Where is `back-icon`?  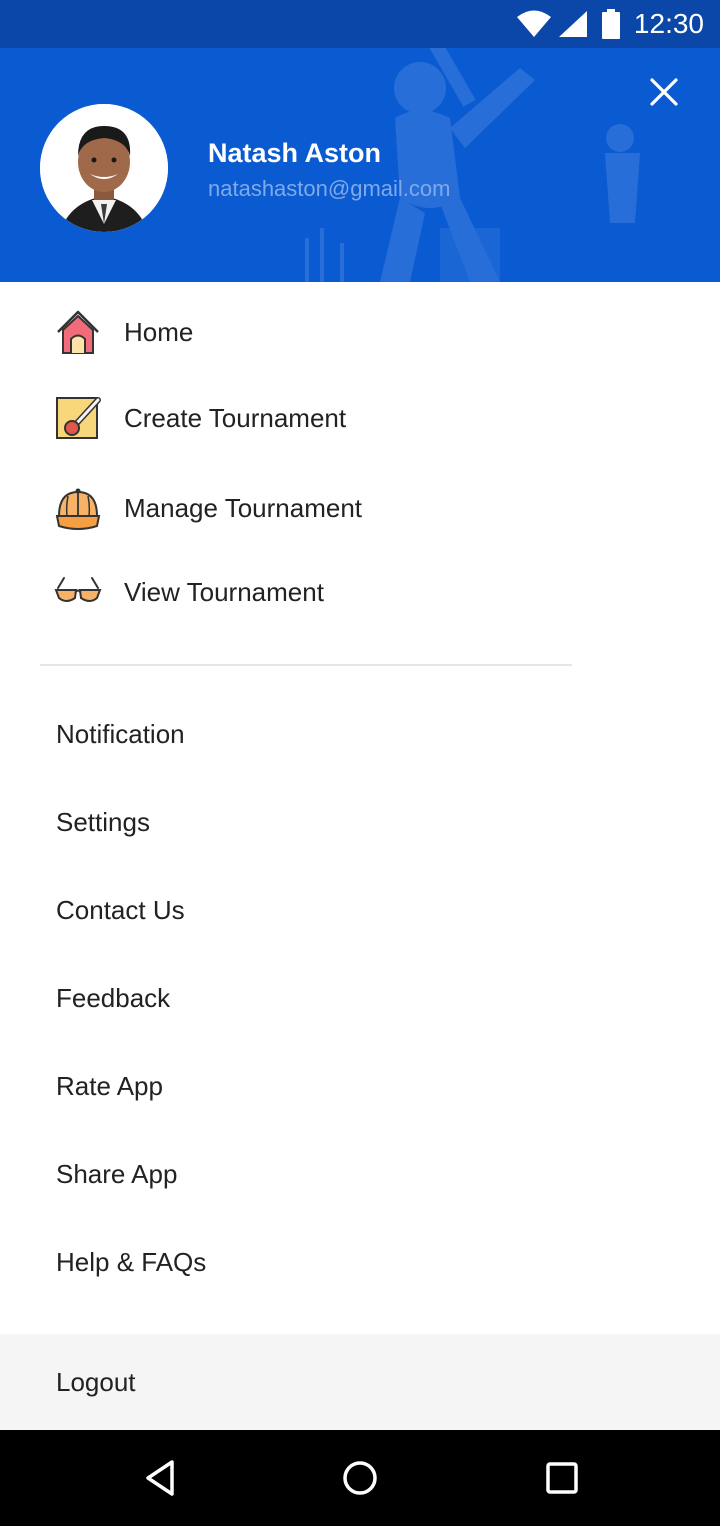 back-icon is located at coordinates (160, 1478).